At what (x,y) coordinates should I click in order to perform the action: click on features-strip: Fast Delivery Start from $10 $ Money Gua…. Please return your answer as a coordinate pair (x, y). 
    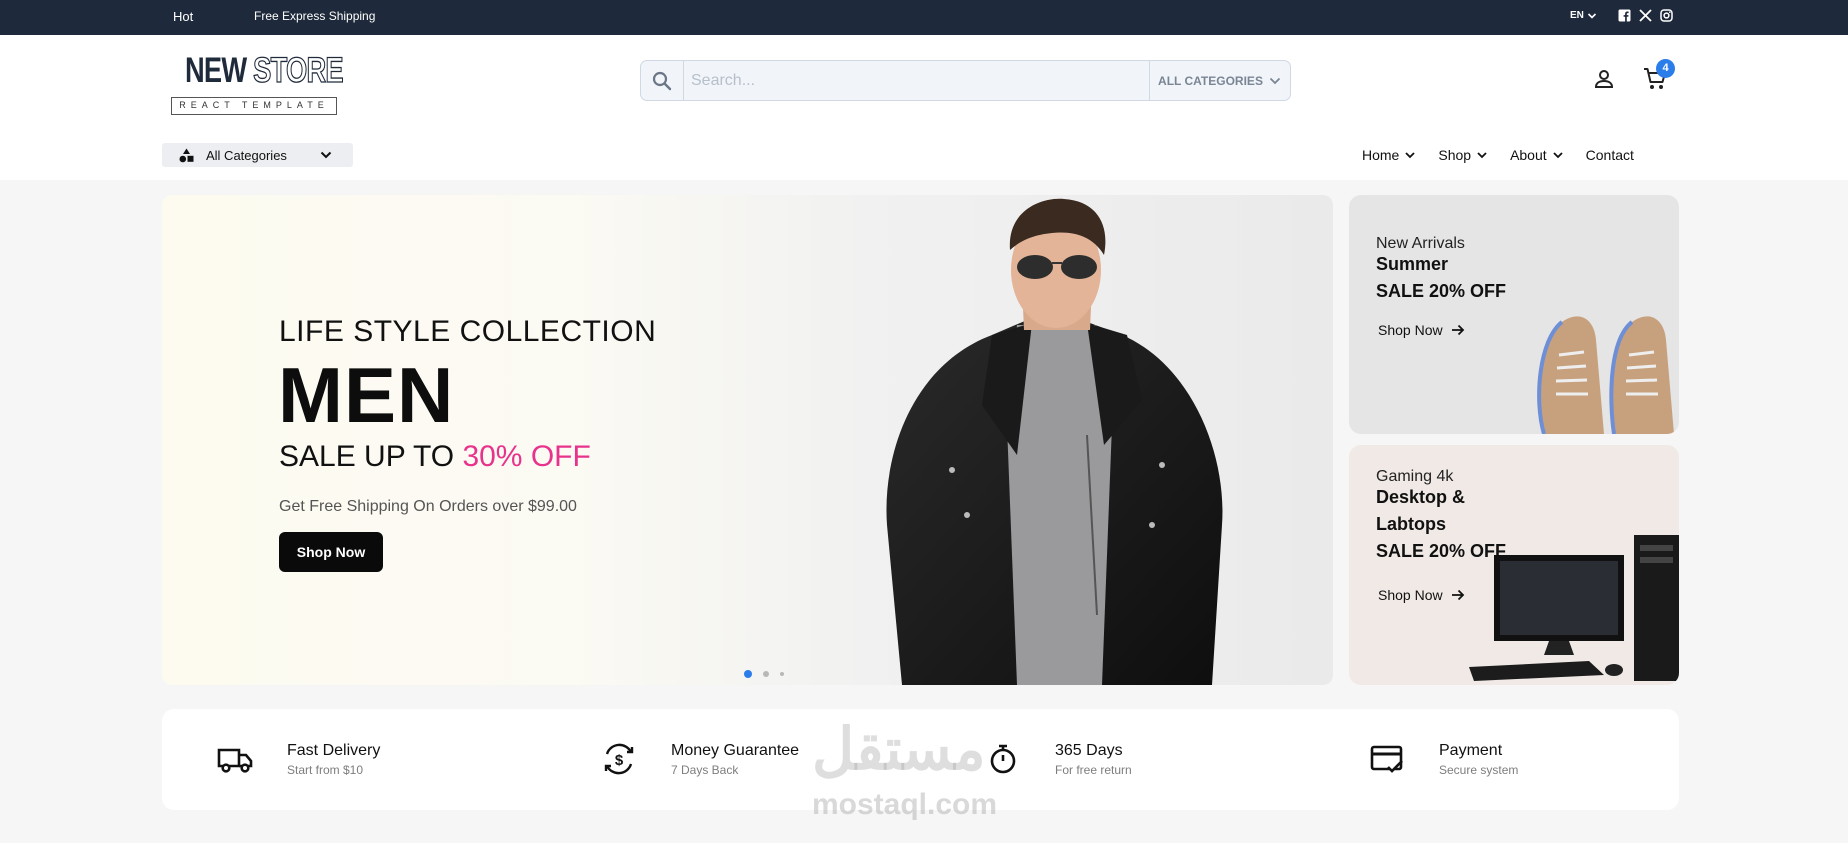
    Looking at the image, I should click on (920, 759).